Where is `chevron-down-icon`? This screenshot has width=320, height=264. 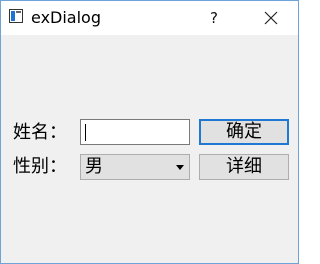 chevron-down-icon is located at coordinates (180, 167).